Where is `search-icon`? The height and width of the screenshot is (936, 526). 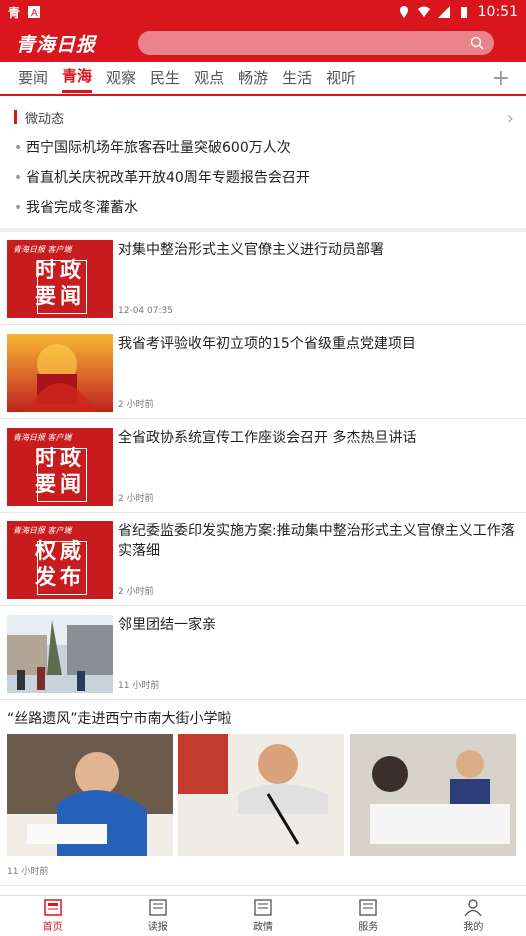 search-icon is located at coordinates (477, 43).